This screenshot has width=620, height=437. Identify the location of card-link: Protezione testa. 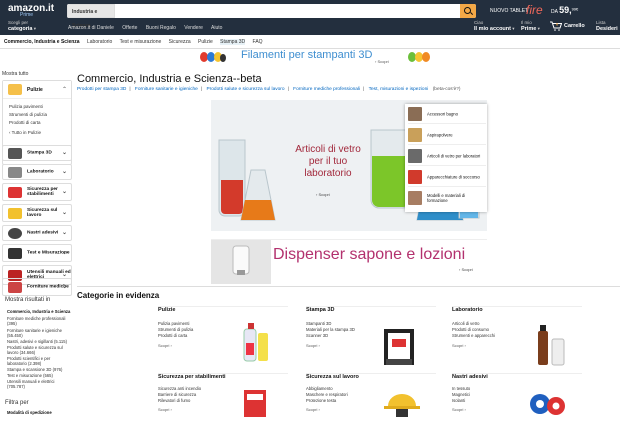
(321, 400).